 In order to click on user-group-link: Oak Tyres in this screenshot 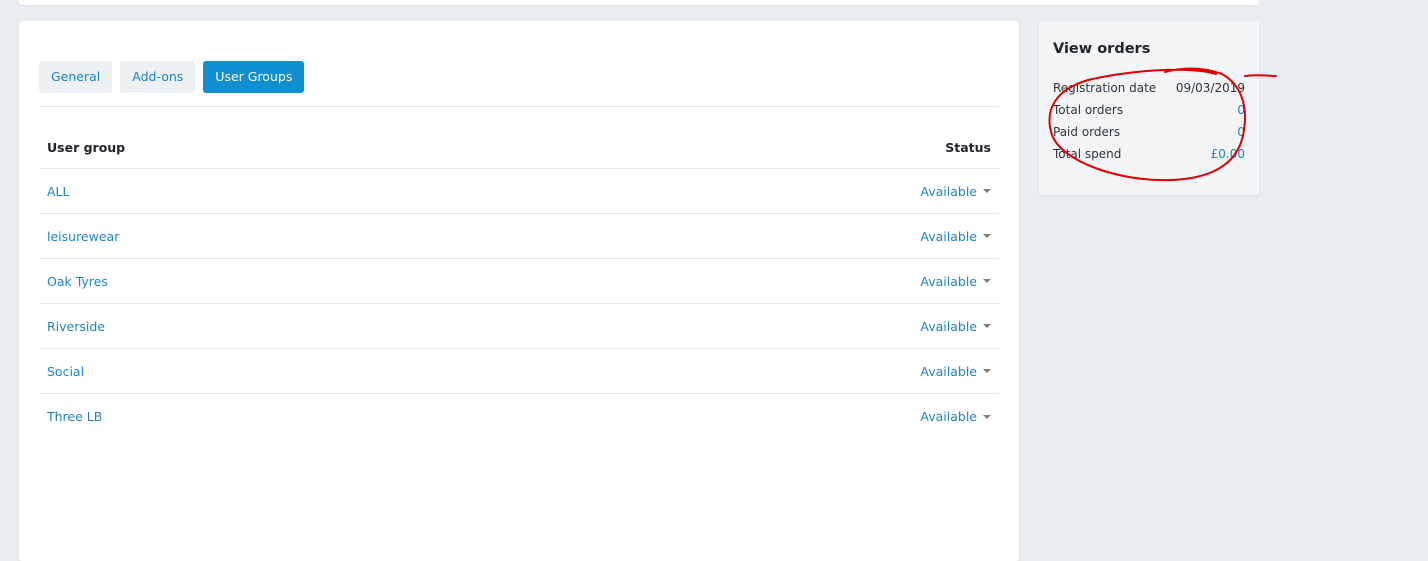, I will do `click(77, 281)`.